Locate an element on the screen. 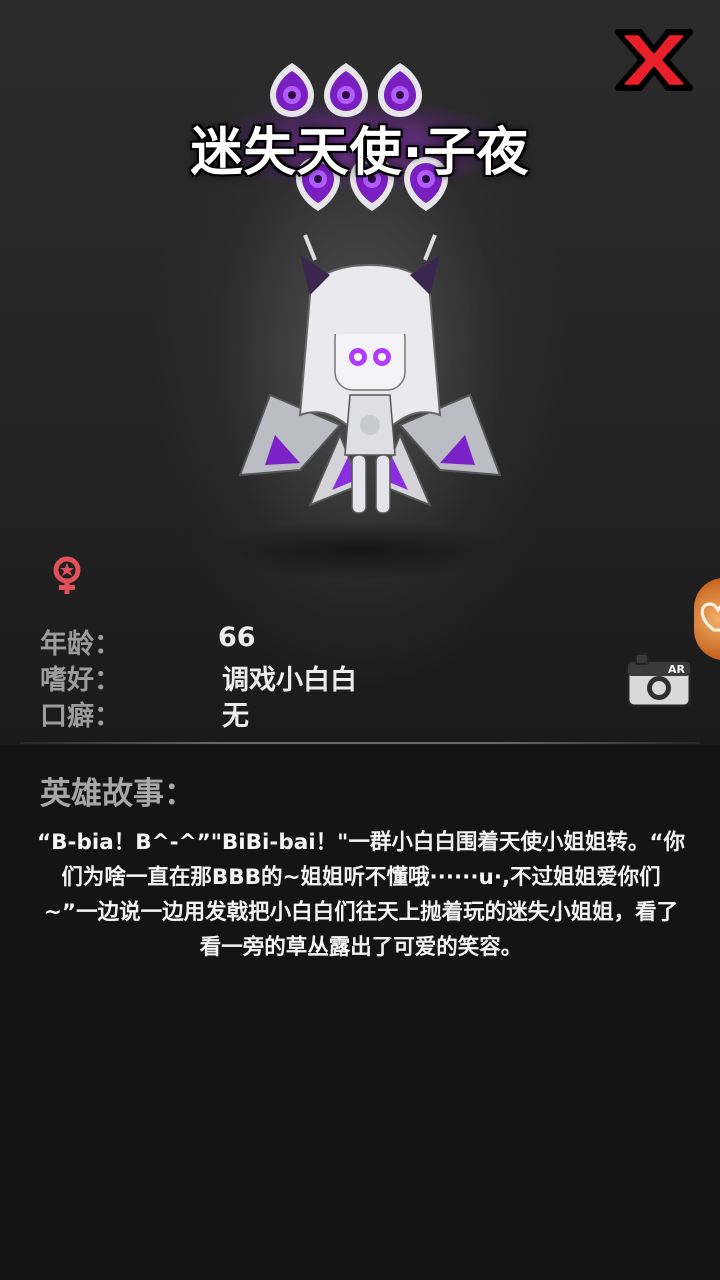 The image size is (720, 1280). story-heading: 英雄故事： is located at coordinates (117, 794).